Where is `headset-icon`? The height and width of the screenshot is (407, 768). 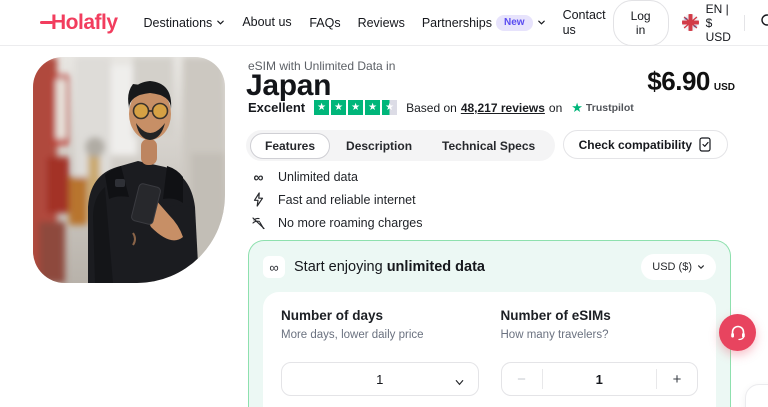
headset-icon is located at coordinates (737, 333).